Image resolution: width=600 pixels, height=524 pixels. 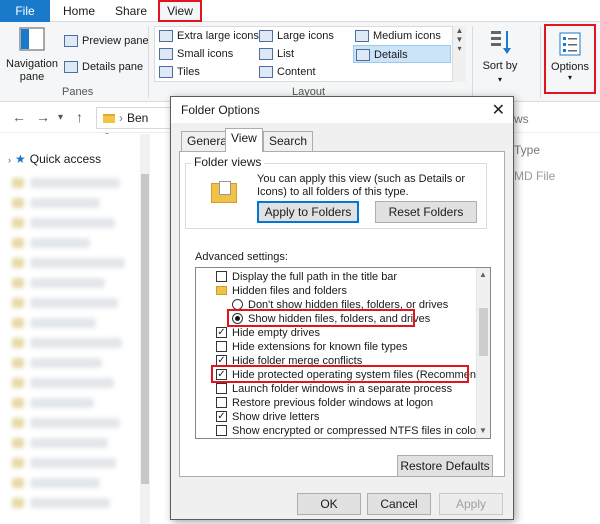 I want to click on layout-content: Content, so click(x=287, y=72).